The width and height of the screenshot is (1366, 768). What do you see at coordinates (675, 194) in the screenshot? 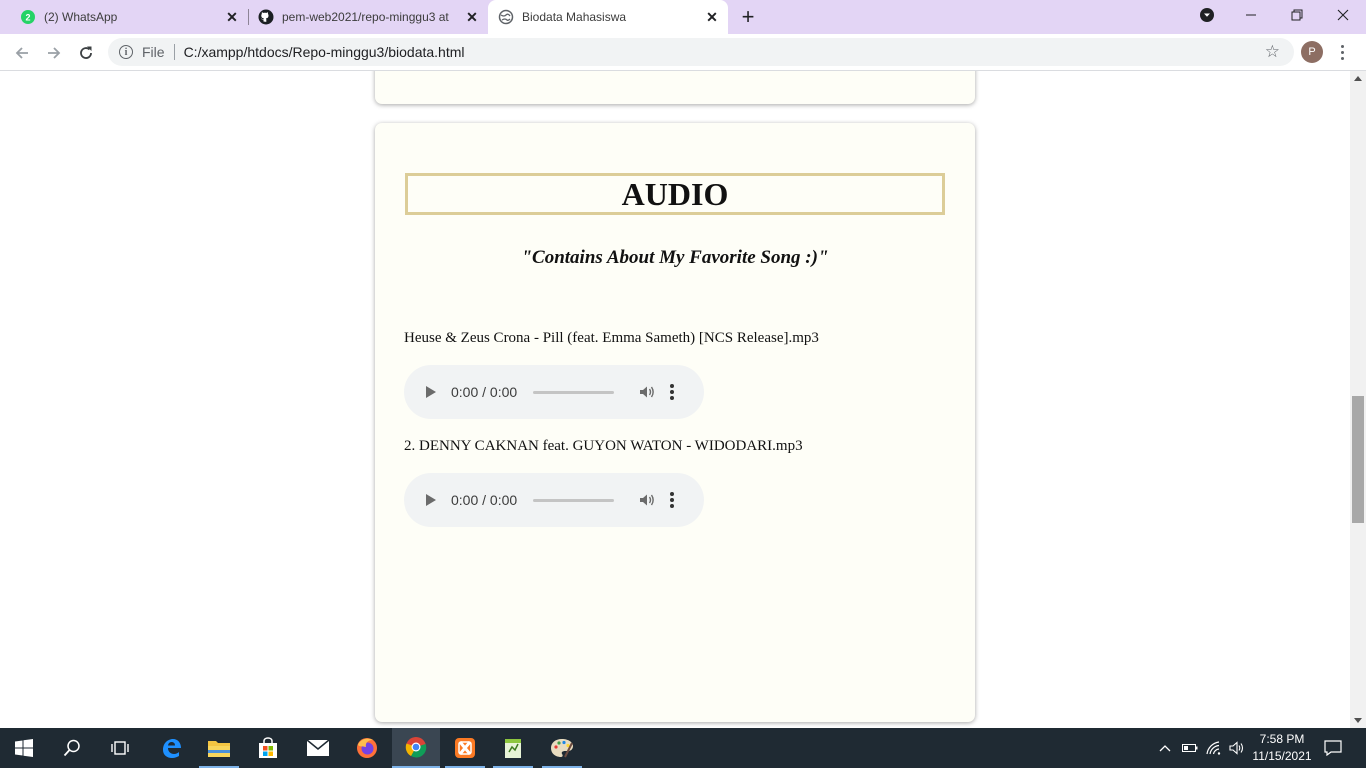
I see `audio-heading: AUDIO` at bounding box center [675, 194].